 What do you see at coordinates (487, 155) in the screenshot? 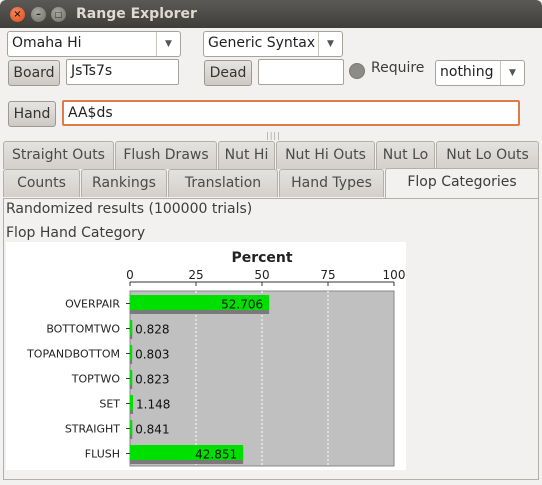
I see `tab-nut-lo-outs: Nut Lo Outs` at bounding box center [487, 155].